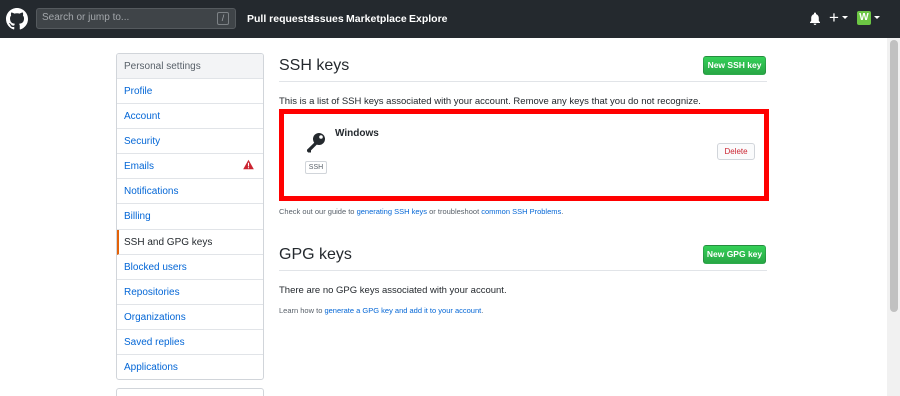 The image size is (900, 396). I want to click on developer-settings-box, so click(190, 392).